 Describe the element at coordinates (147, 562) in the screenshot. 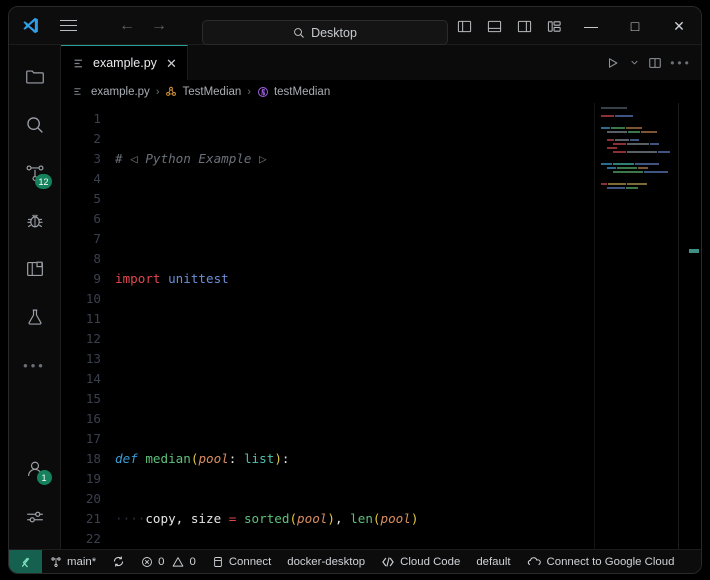

I see `error-icon` at that location.